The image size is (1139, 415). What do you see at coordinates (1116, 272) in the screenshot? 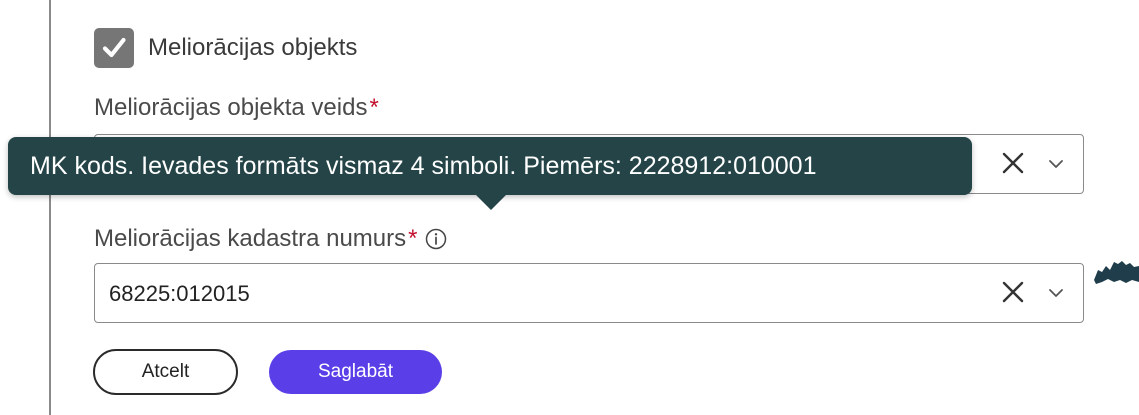
I see `latvia-map-icon` at bounding box center [1116, 272].